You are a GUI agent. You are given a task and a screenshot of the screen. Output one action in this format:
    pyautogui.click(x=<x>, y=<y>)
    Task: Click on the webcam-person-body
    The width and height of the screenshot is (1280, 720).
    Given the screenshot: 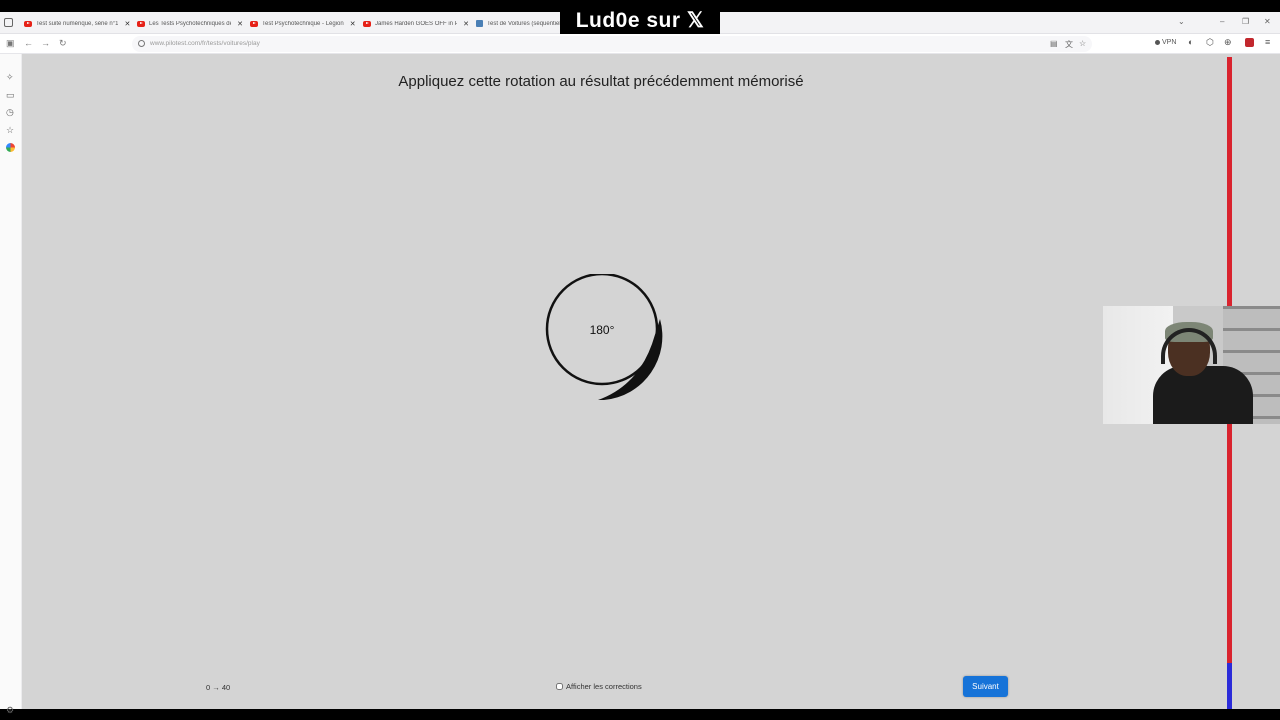 What is the action you would take?
    pyautogui.click(x=1203, y=395)
    